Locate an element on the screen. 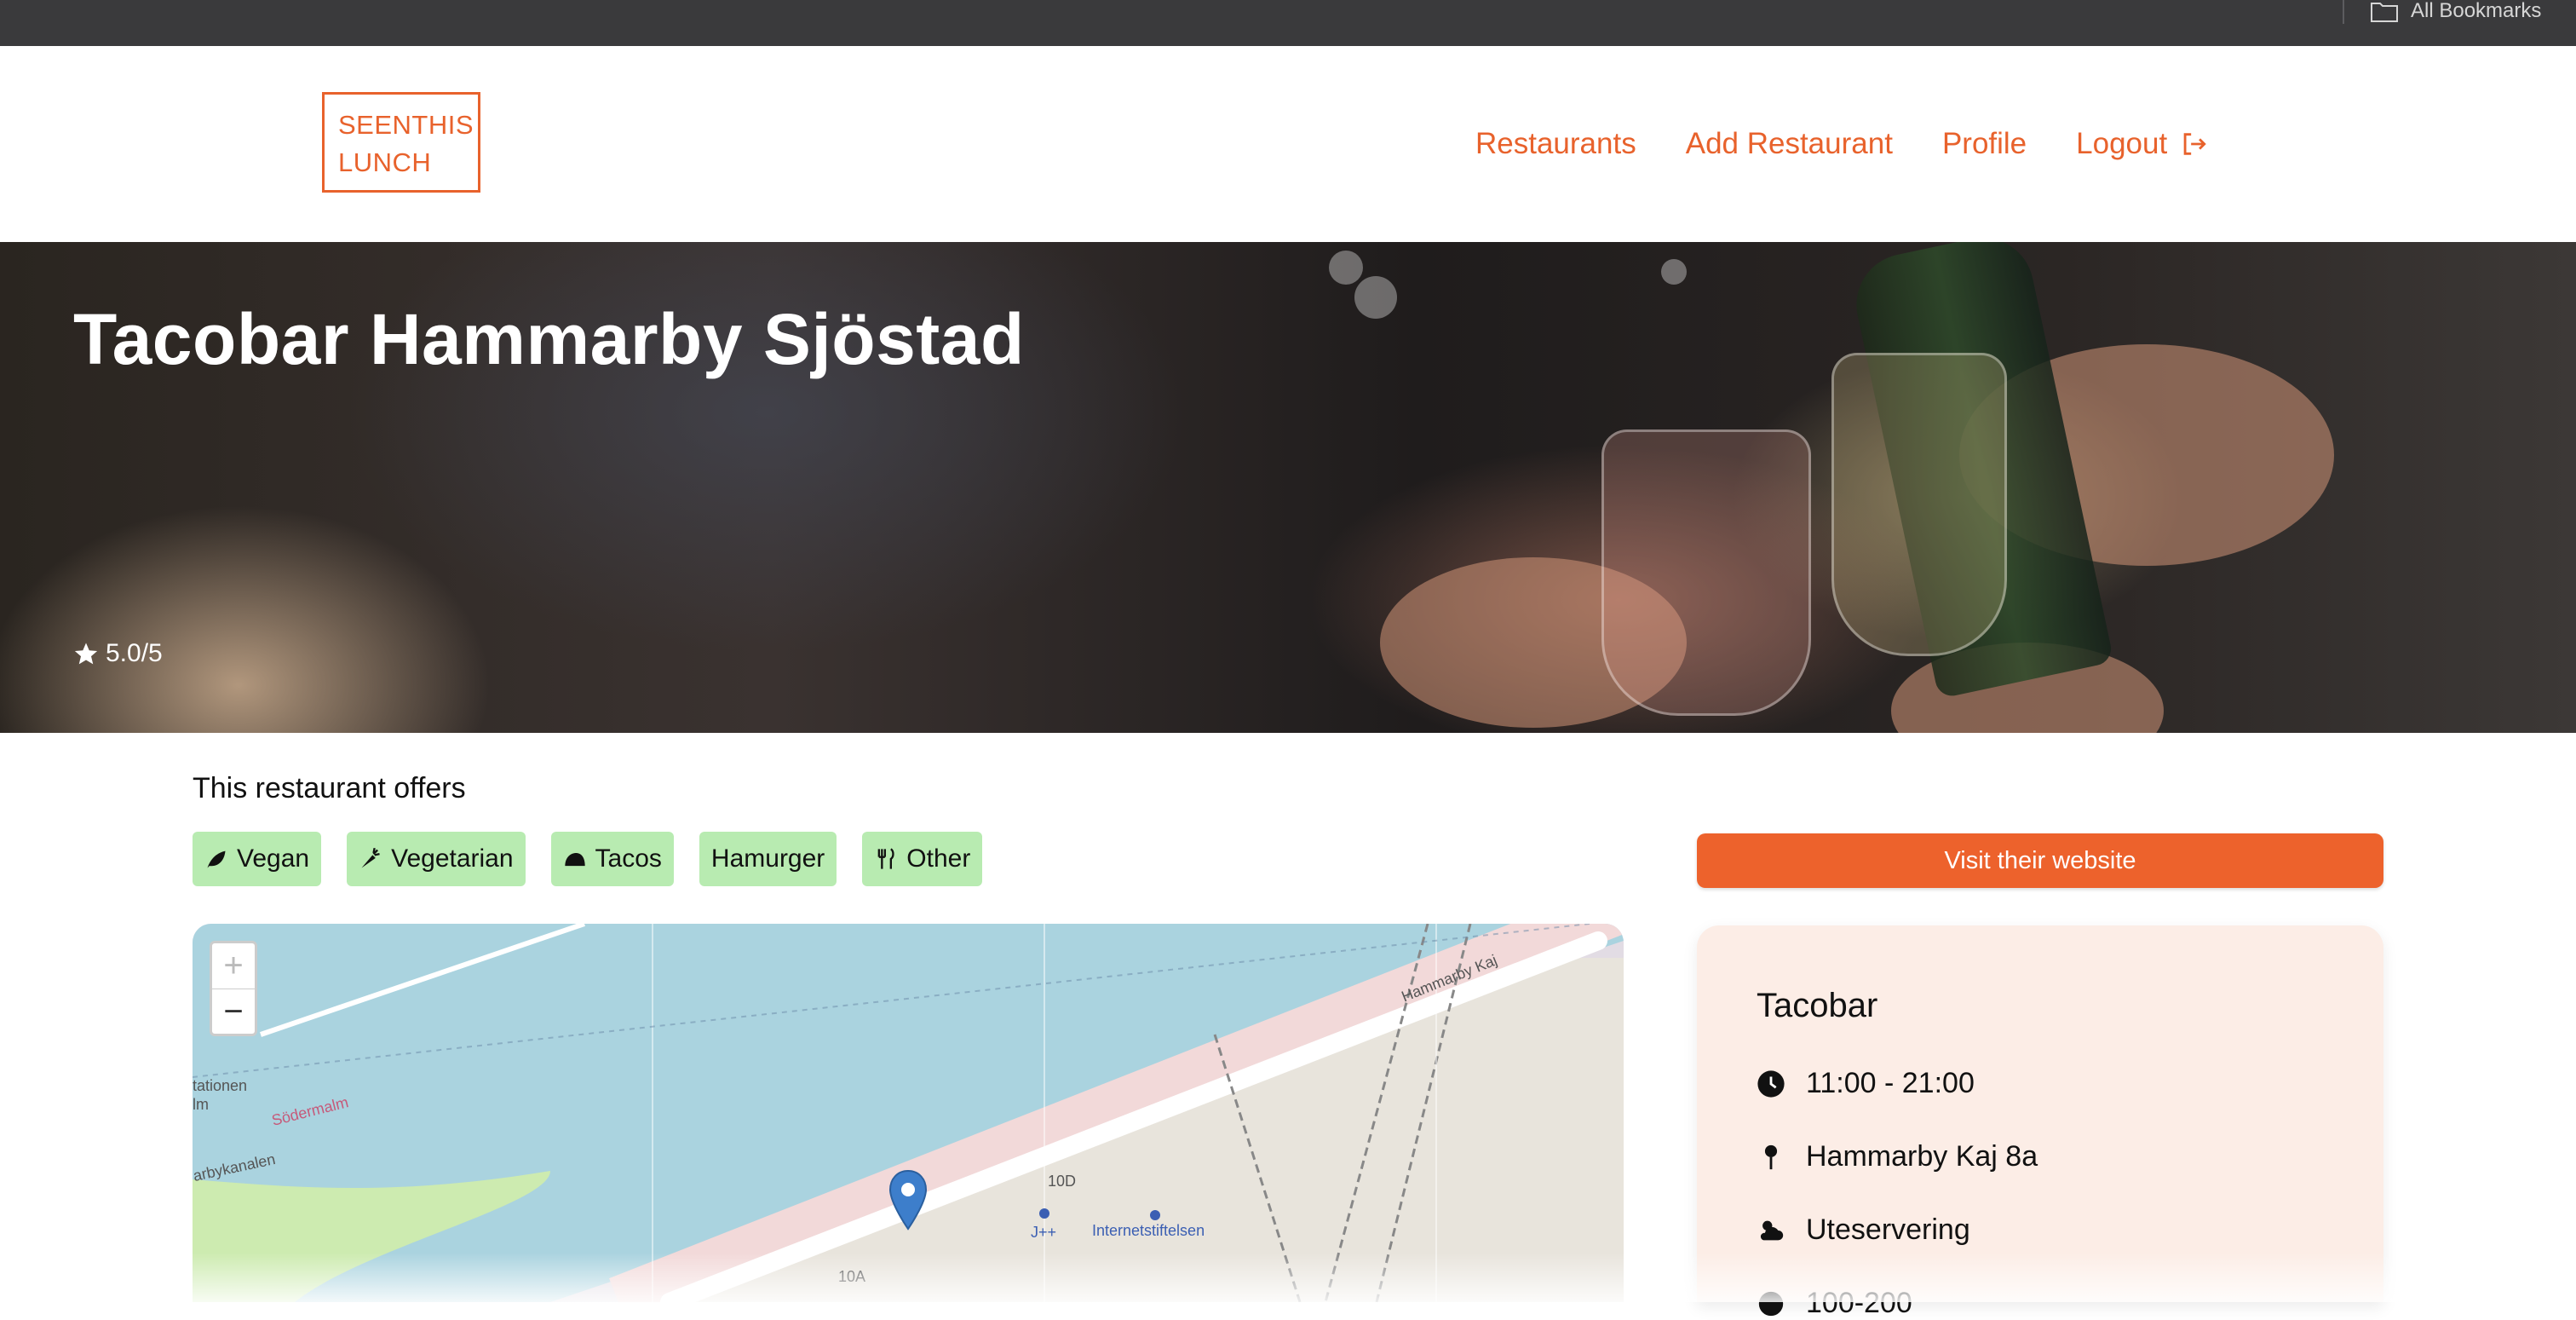  nav-add-restaurant: Add Restaurant is located at coordinates (1790, 144).